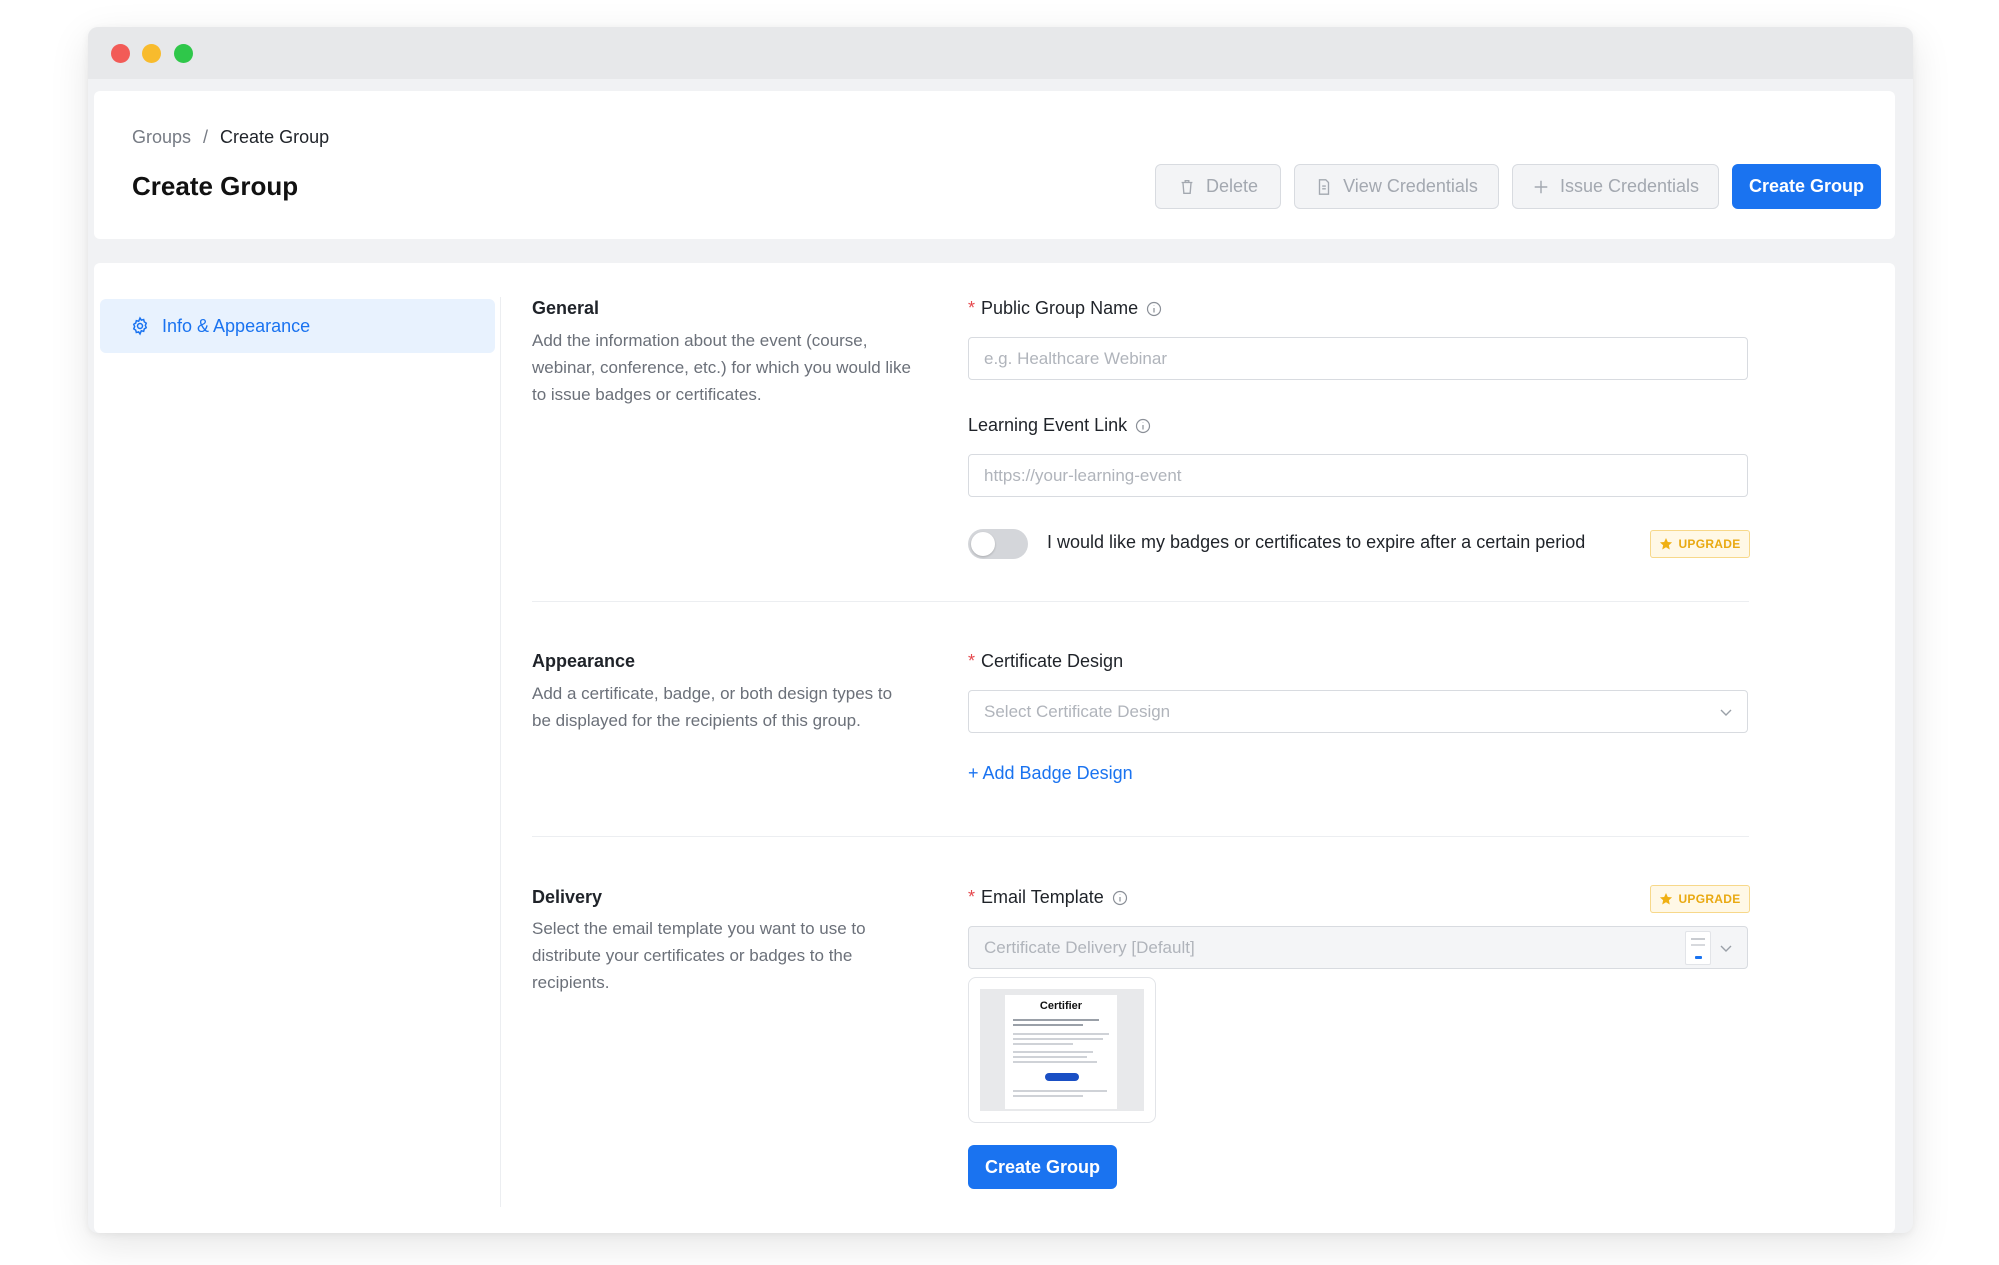  I want to click on certificate-design-select: Select Certificate Design, so click(1358, 711).